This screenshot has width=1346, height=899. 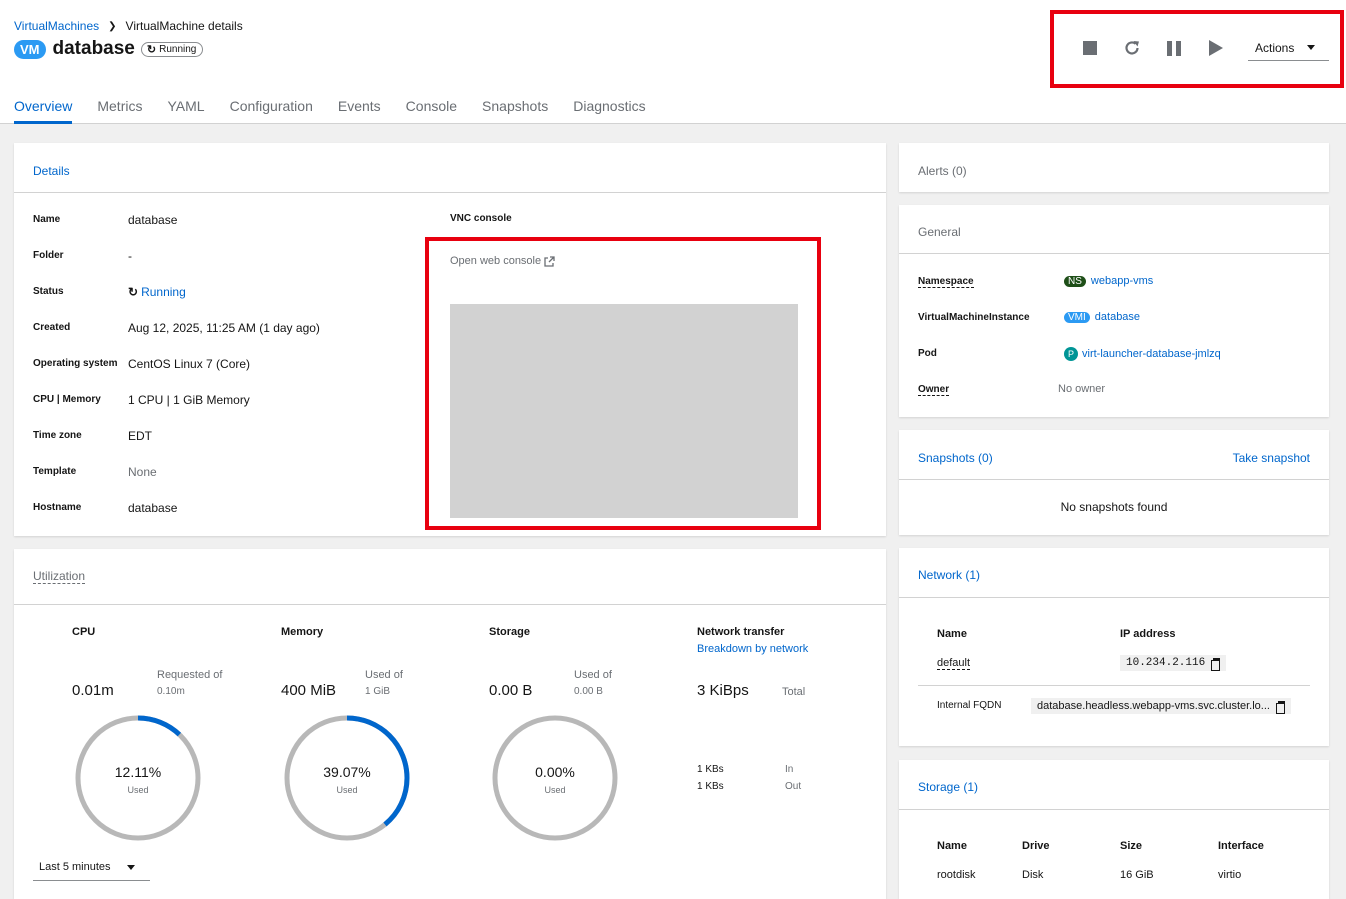 What do you see at coordinates (112, 26) in the screenshot?
I see `chevron-right-icon: ❯` at bounding box center [112, 26].